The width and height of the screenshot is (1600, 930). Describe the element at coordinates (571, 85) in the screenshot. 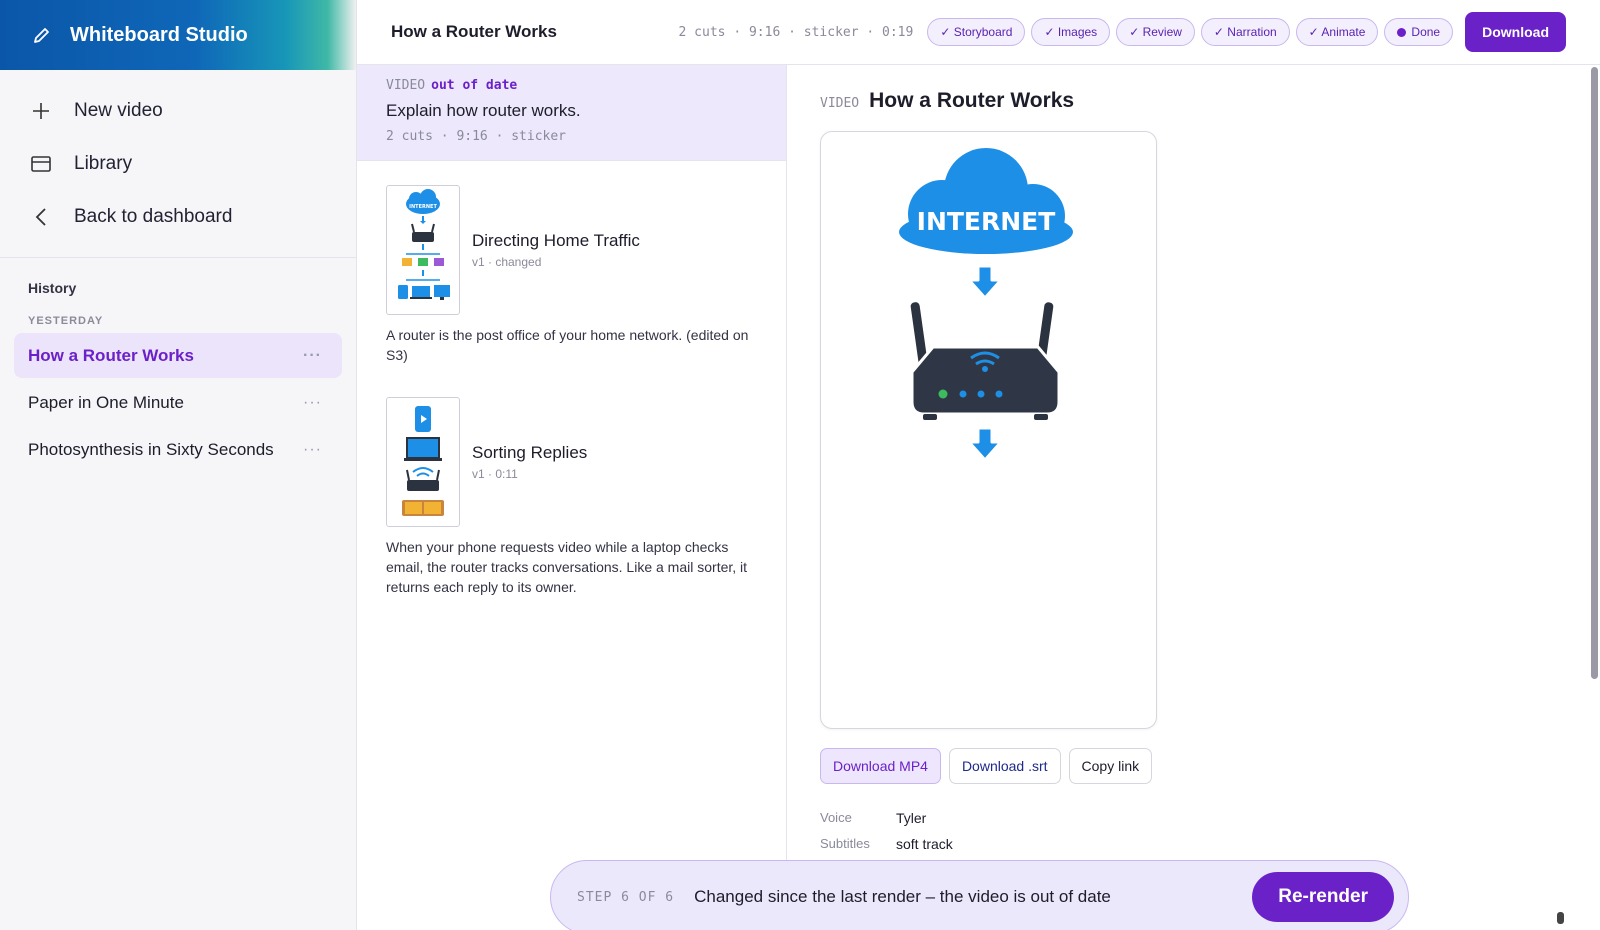

I see `video-card-header: VIDEO out of date` at that location.